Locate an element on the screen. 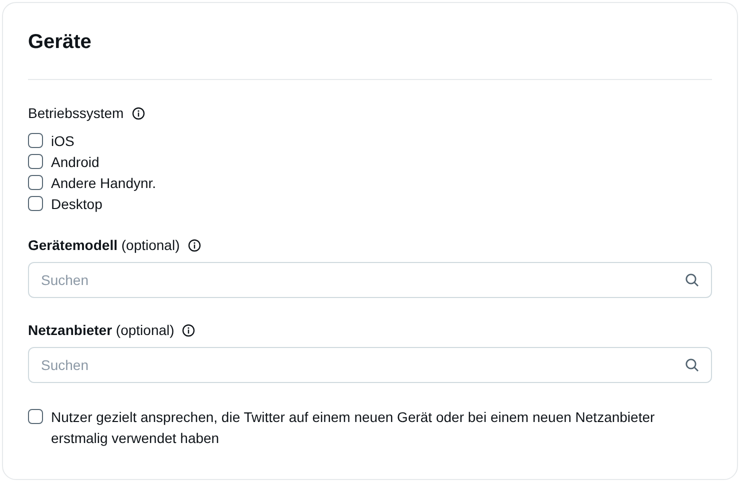  checkbox-label: Desktop is located at coordinates (76, 204).